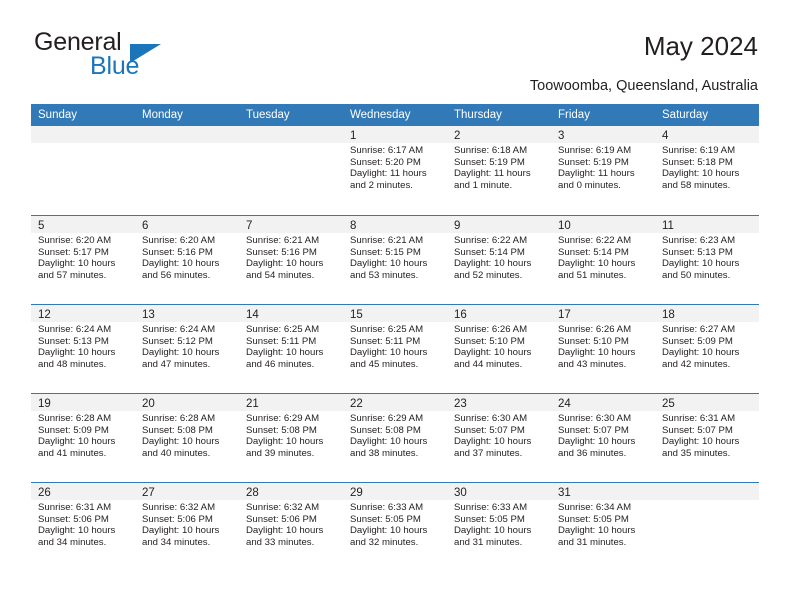  Describe the element at coordinates (593, 430) in the screenshot. I see `sunset-text: Sunset: 5:07 PM` at that location.